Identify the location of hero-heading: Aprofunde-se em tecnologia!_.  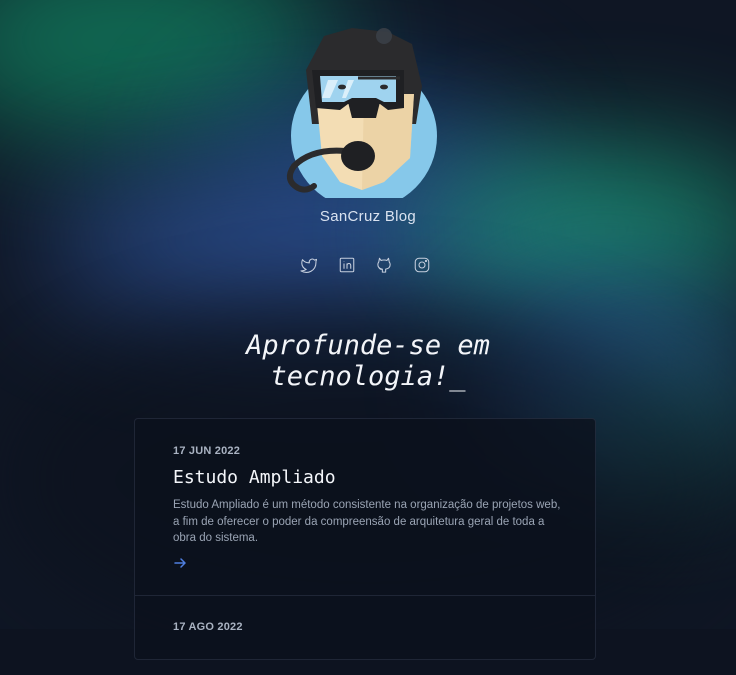
(368, 361).